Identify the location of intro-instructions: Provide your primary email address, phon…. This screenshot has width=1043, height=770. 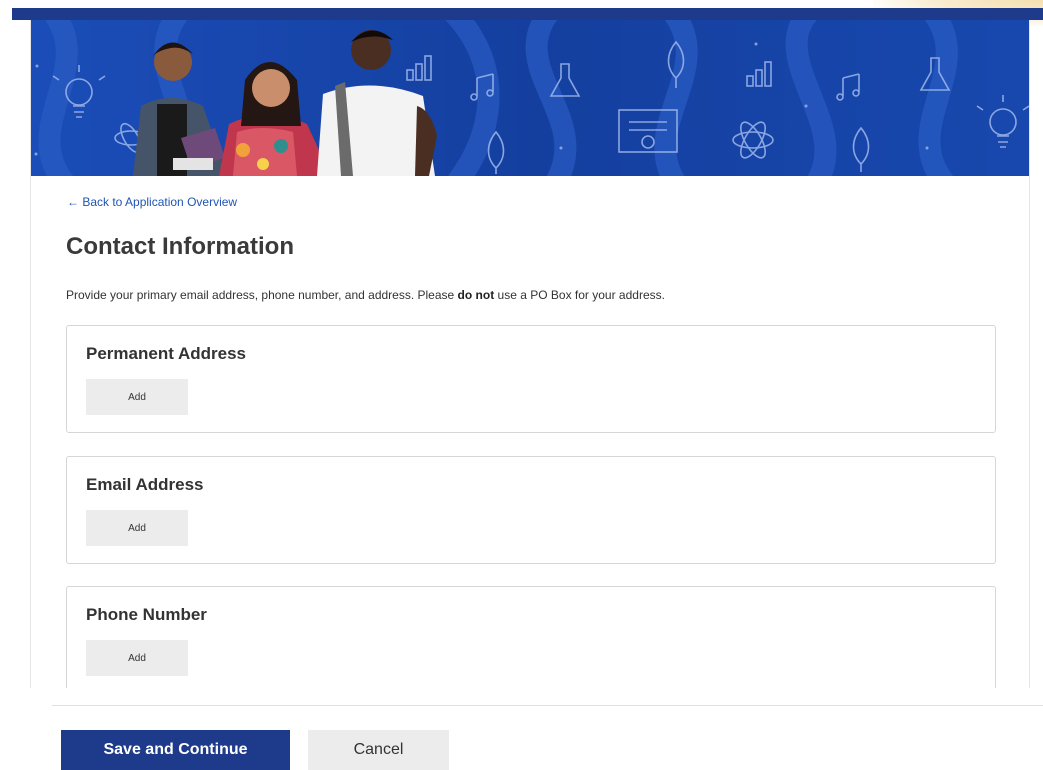
(365, 295).